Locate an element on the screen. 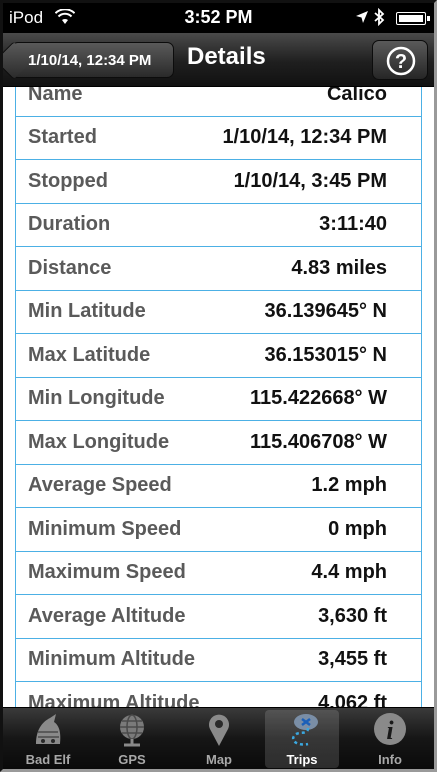  tab-gps: GPS is located at coordinates (132, 739).